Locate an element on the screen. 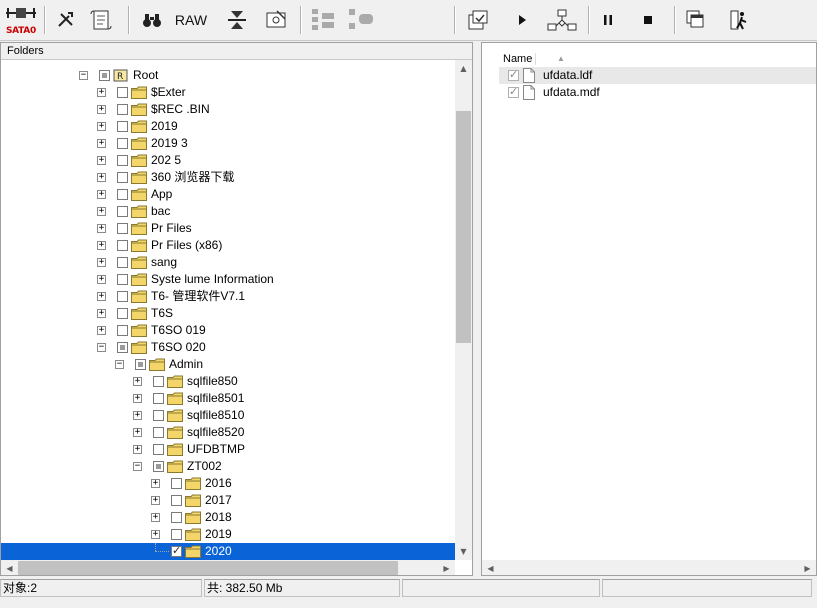 The image size is (817, 608). scroll-up-icon: ▲ is located at coordinates (463, 68).